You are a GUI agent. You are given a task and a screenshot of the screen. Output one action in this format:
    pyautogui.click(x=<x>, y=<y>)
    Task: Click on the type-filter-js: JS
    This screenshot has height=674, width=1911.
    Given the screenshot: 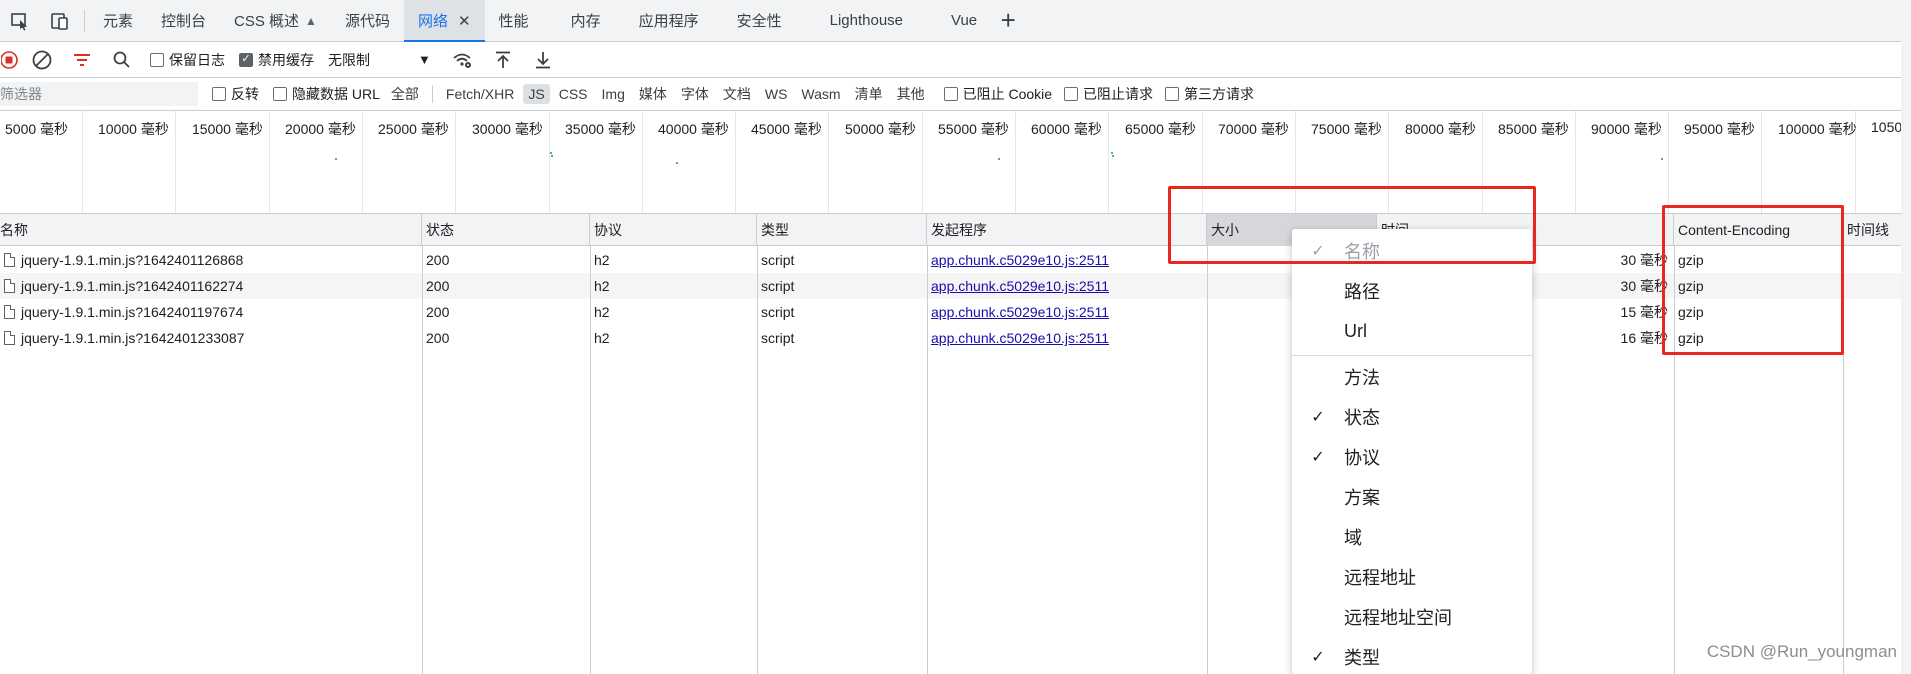 What is the action you would take?
    pyautogui.click(x=536, y=94)
    